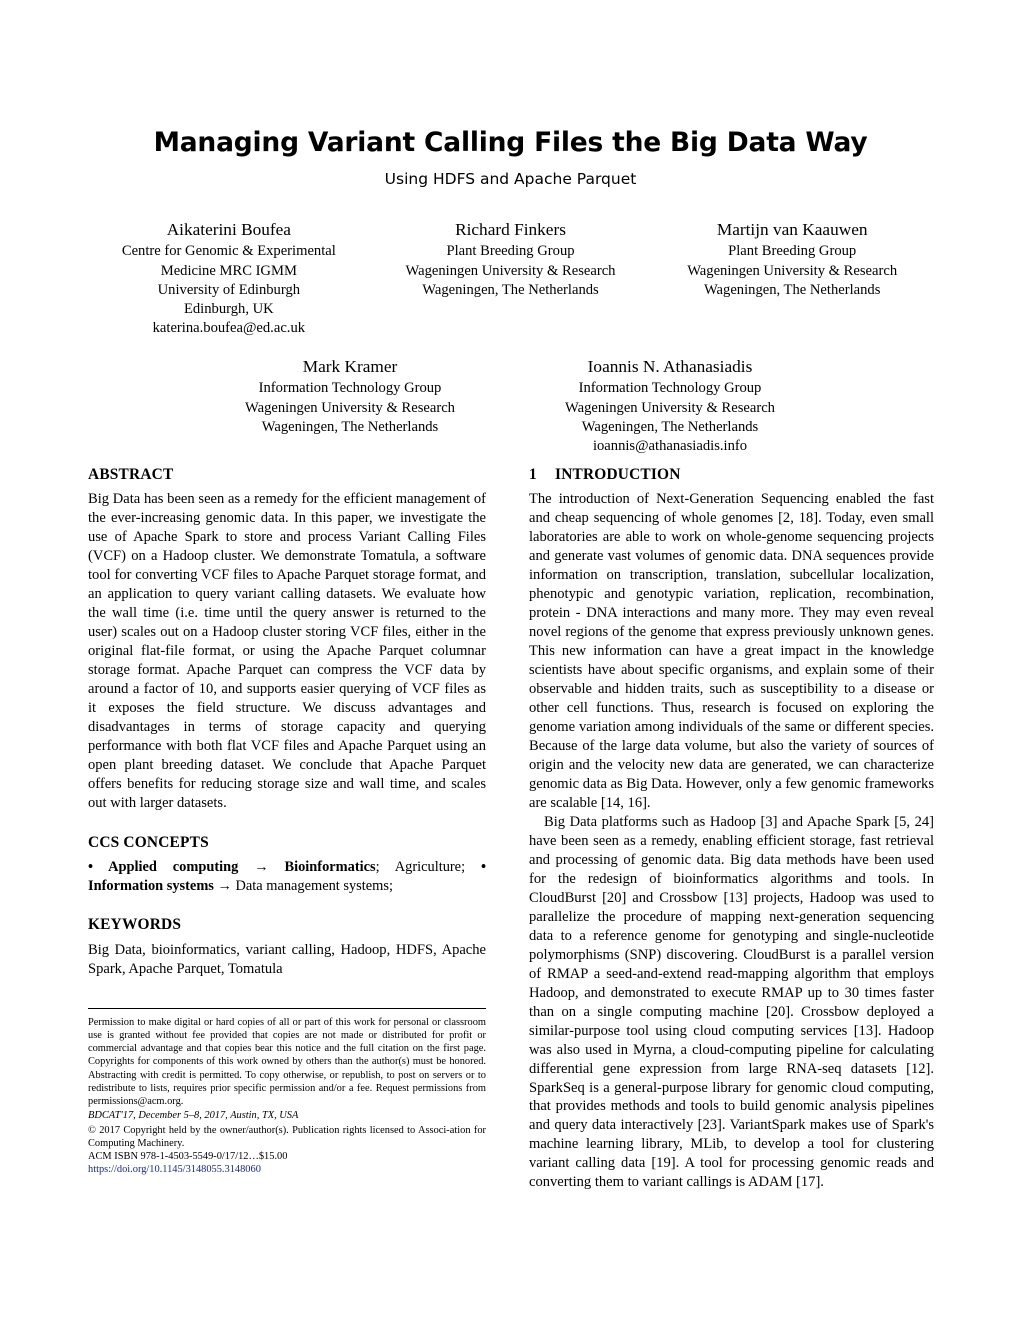 The width and height of the screenshot is (1020, 1320). I want to click on author-name: Ioannis N. Athanasiadis, so click(670, 366).